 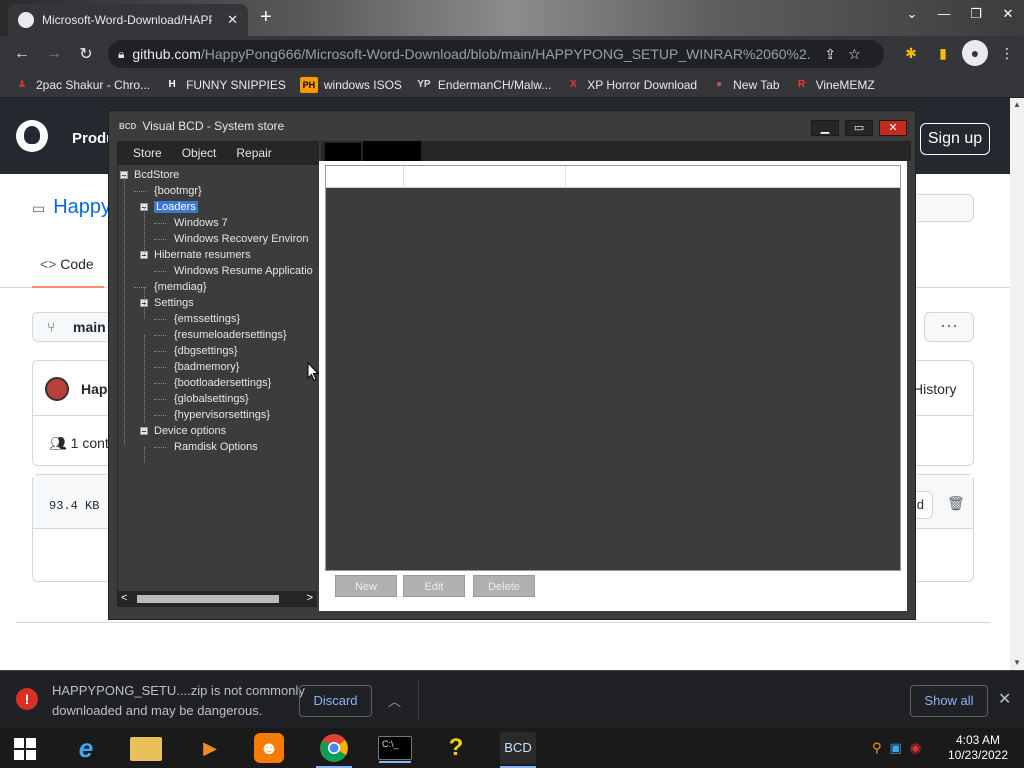 What do you see at coordinates (434, 586) in the screenshot?
I see `edit-button: Edit` at bounding box center [434, 586].